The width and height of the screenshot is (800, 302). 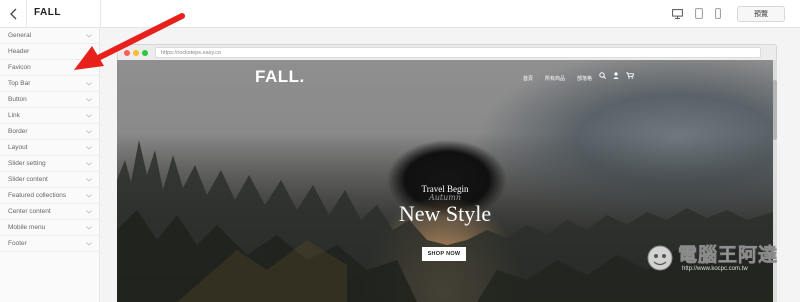 What do you see at coordinates (50, 148) in the screenshot?
I see `sidebar-item: Layout` at bounding box center [50, 148].